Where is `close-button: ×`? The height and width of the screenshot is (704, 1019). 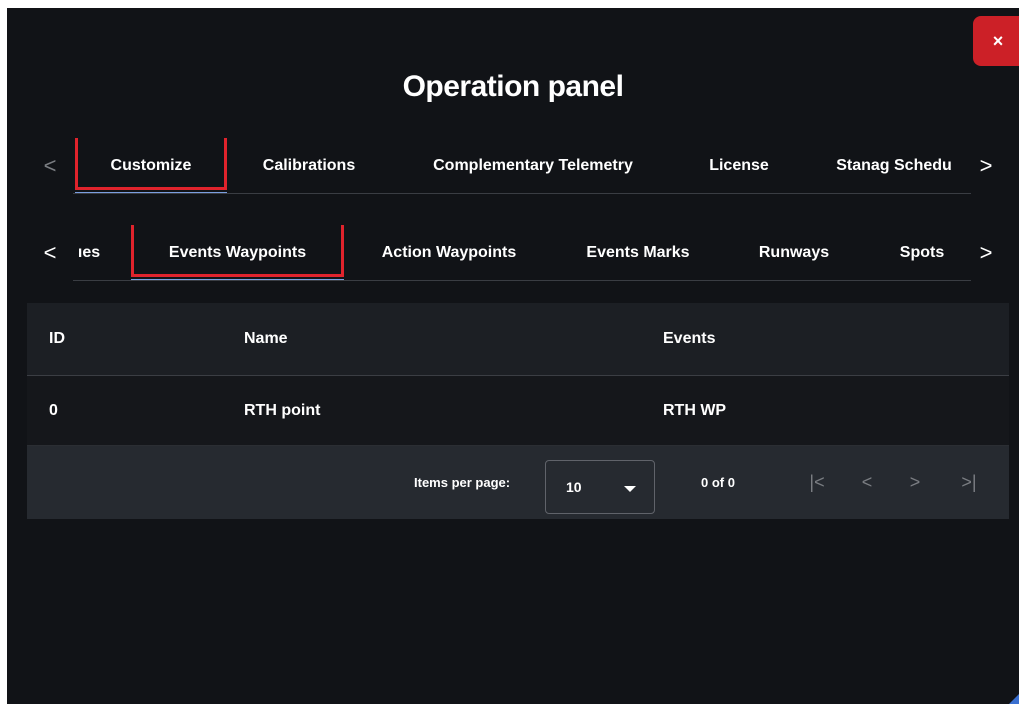
close-button: × is located at coordinates (996, 41).